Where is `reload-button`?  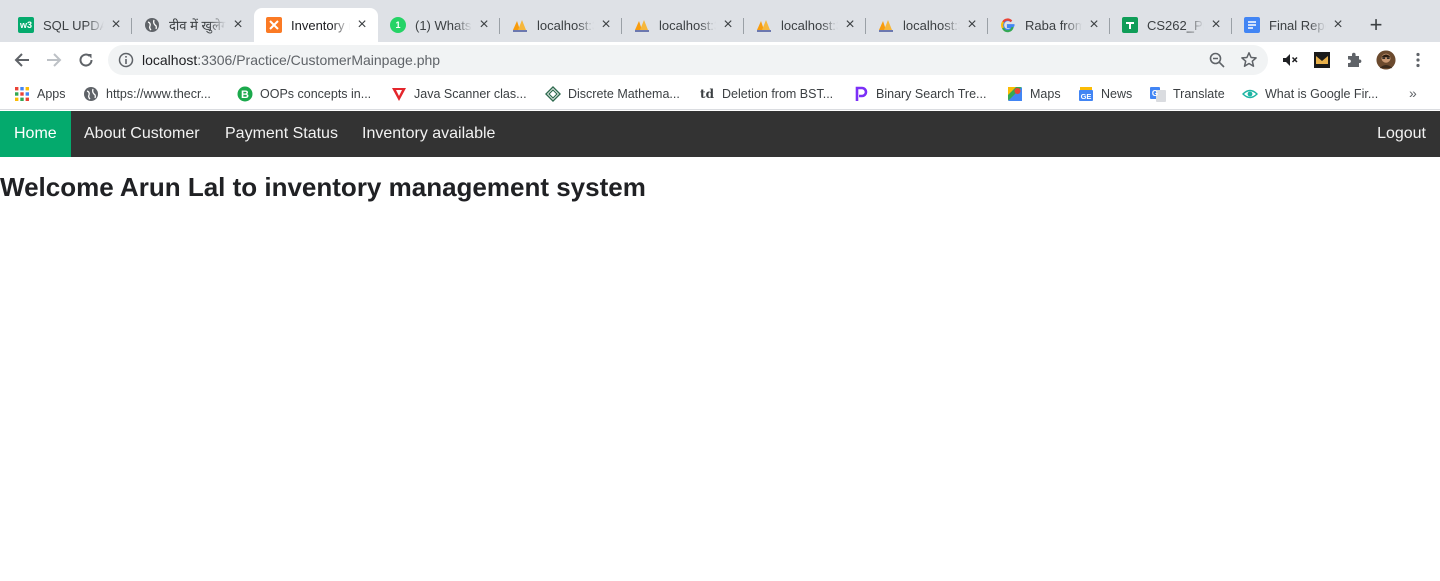
reload-button is located at coordinates (86, 60).